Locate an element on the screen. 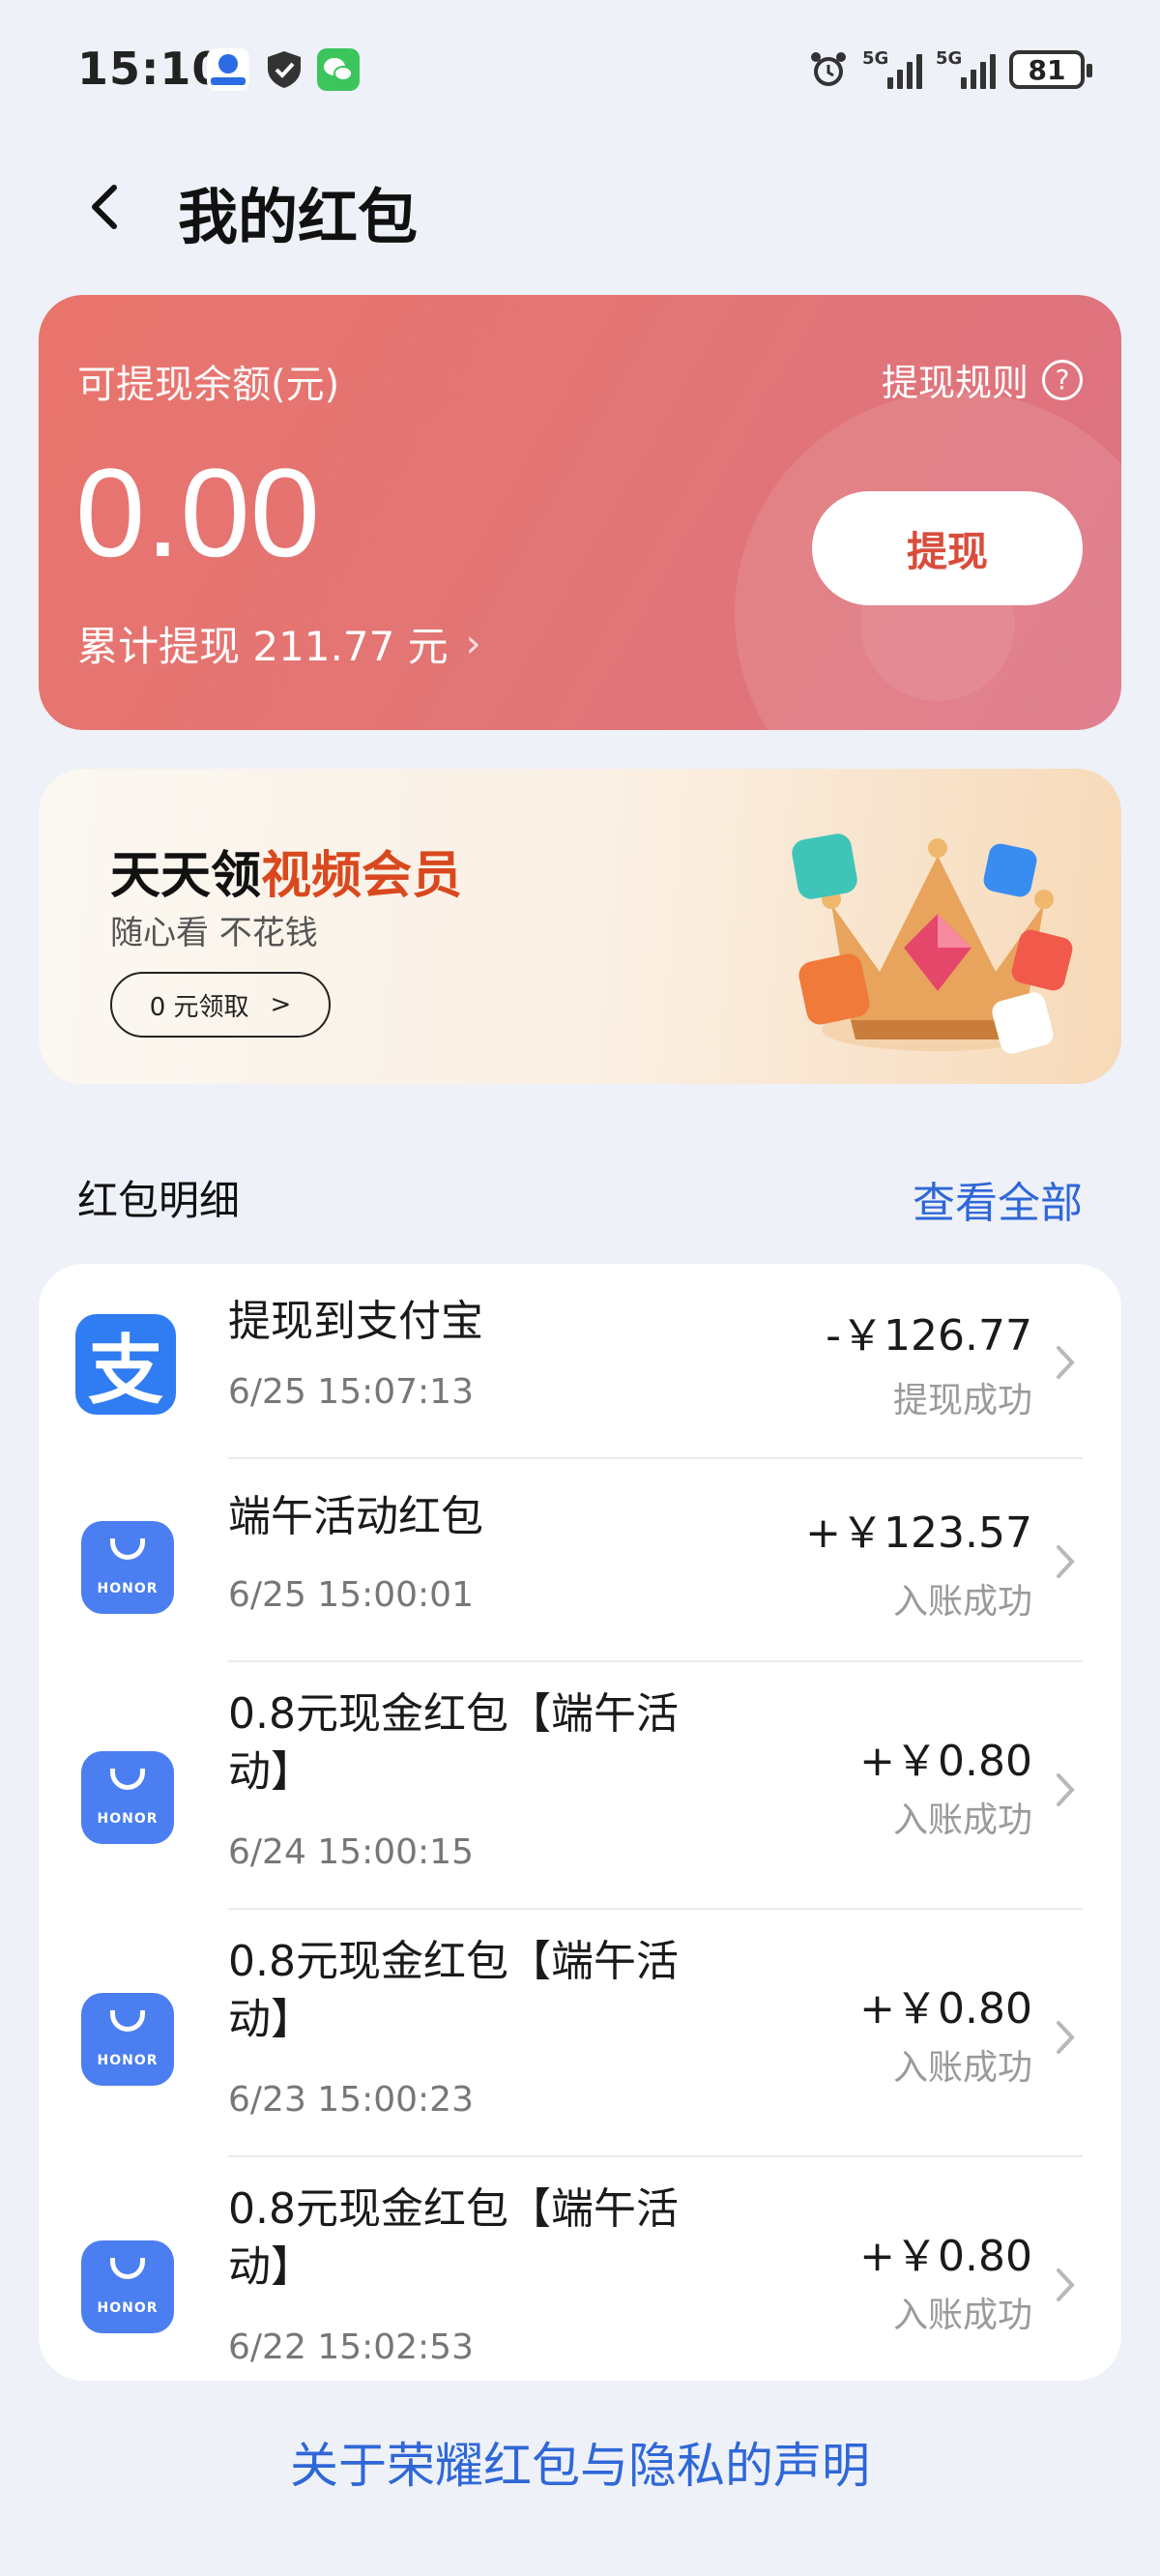  status-right-group: 5G 5G 81 is located at coordinates (950, 69).